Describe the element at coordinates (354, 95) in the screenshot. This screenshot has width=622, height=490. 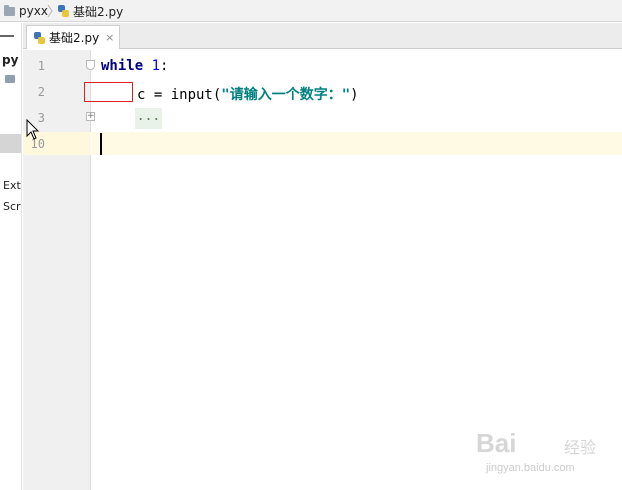
I see `paren-token: )` at that location.